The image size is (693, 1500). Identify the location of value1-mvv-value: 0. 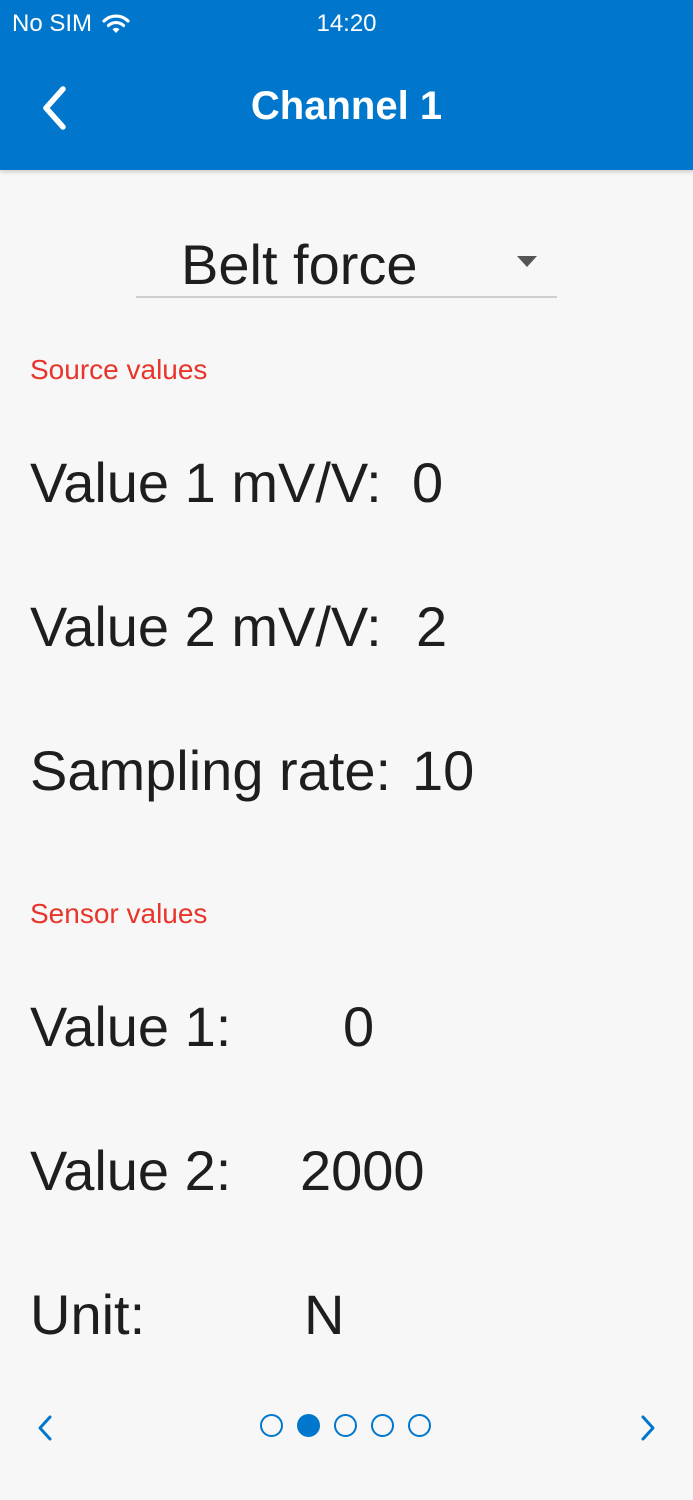
(427, 482).